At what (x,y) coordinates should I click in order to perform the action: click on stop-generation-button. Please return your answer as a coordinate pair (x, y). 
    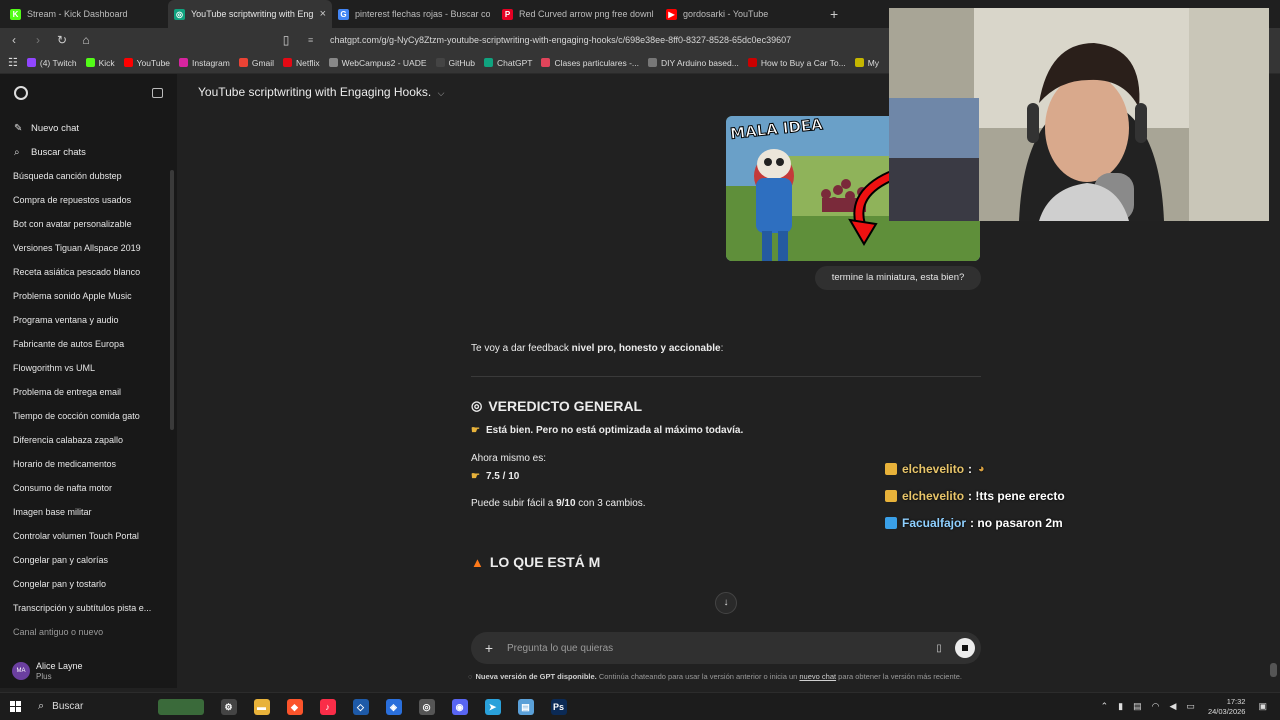
    Looking at the image, I should click on (965, 648).